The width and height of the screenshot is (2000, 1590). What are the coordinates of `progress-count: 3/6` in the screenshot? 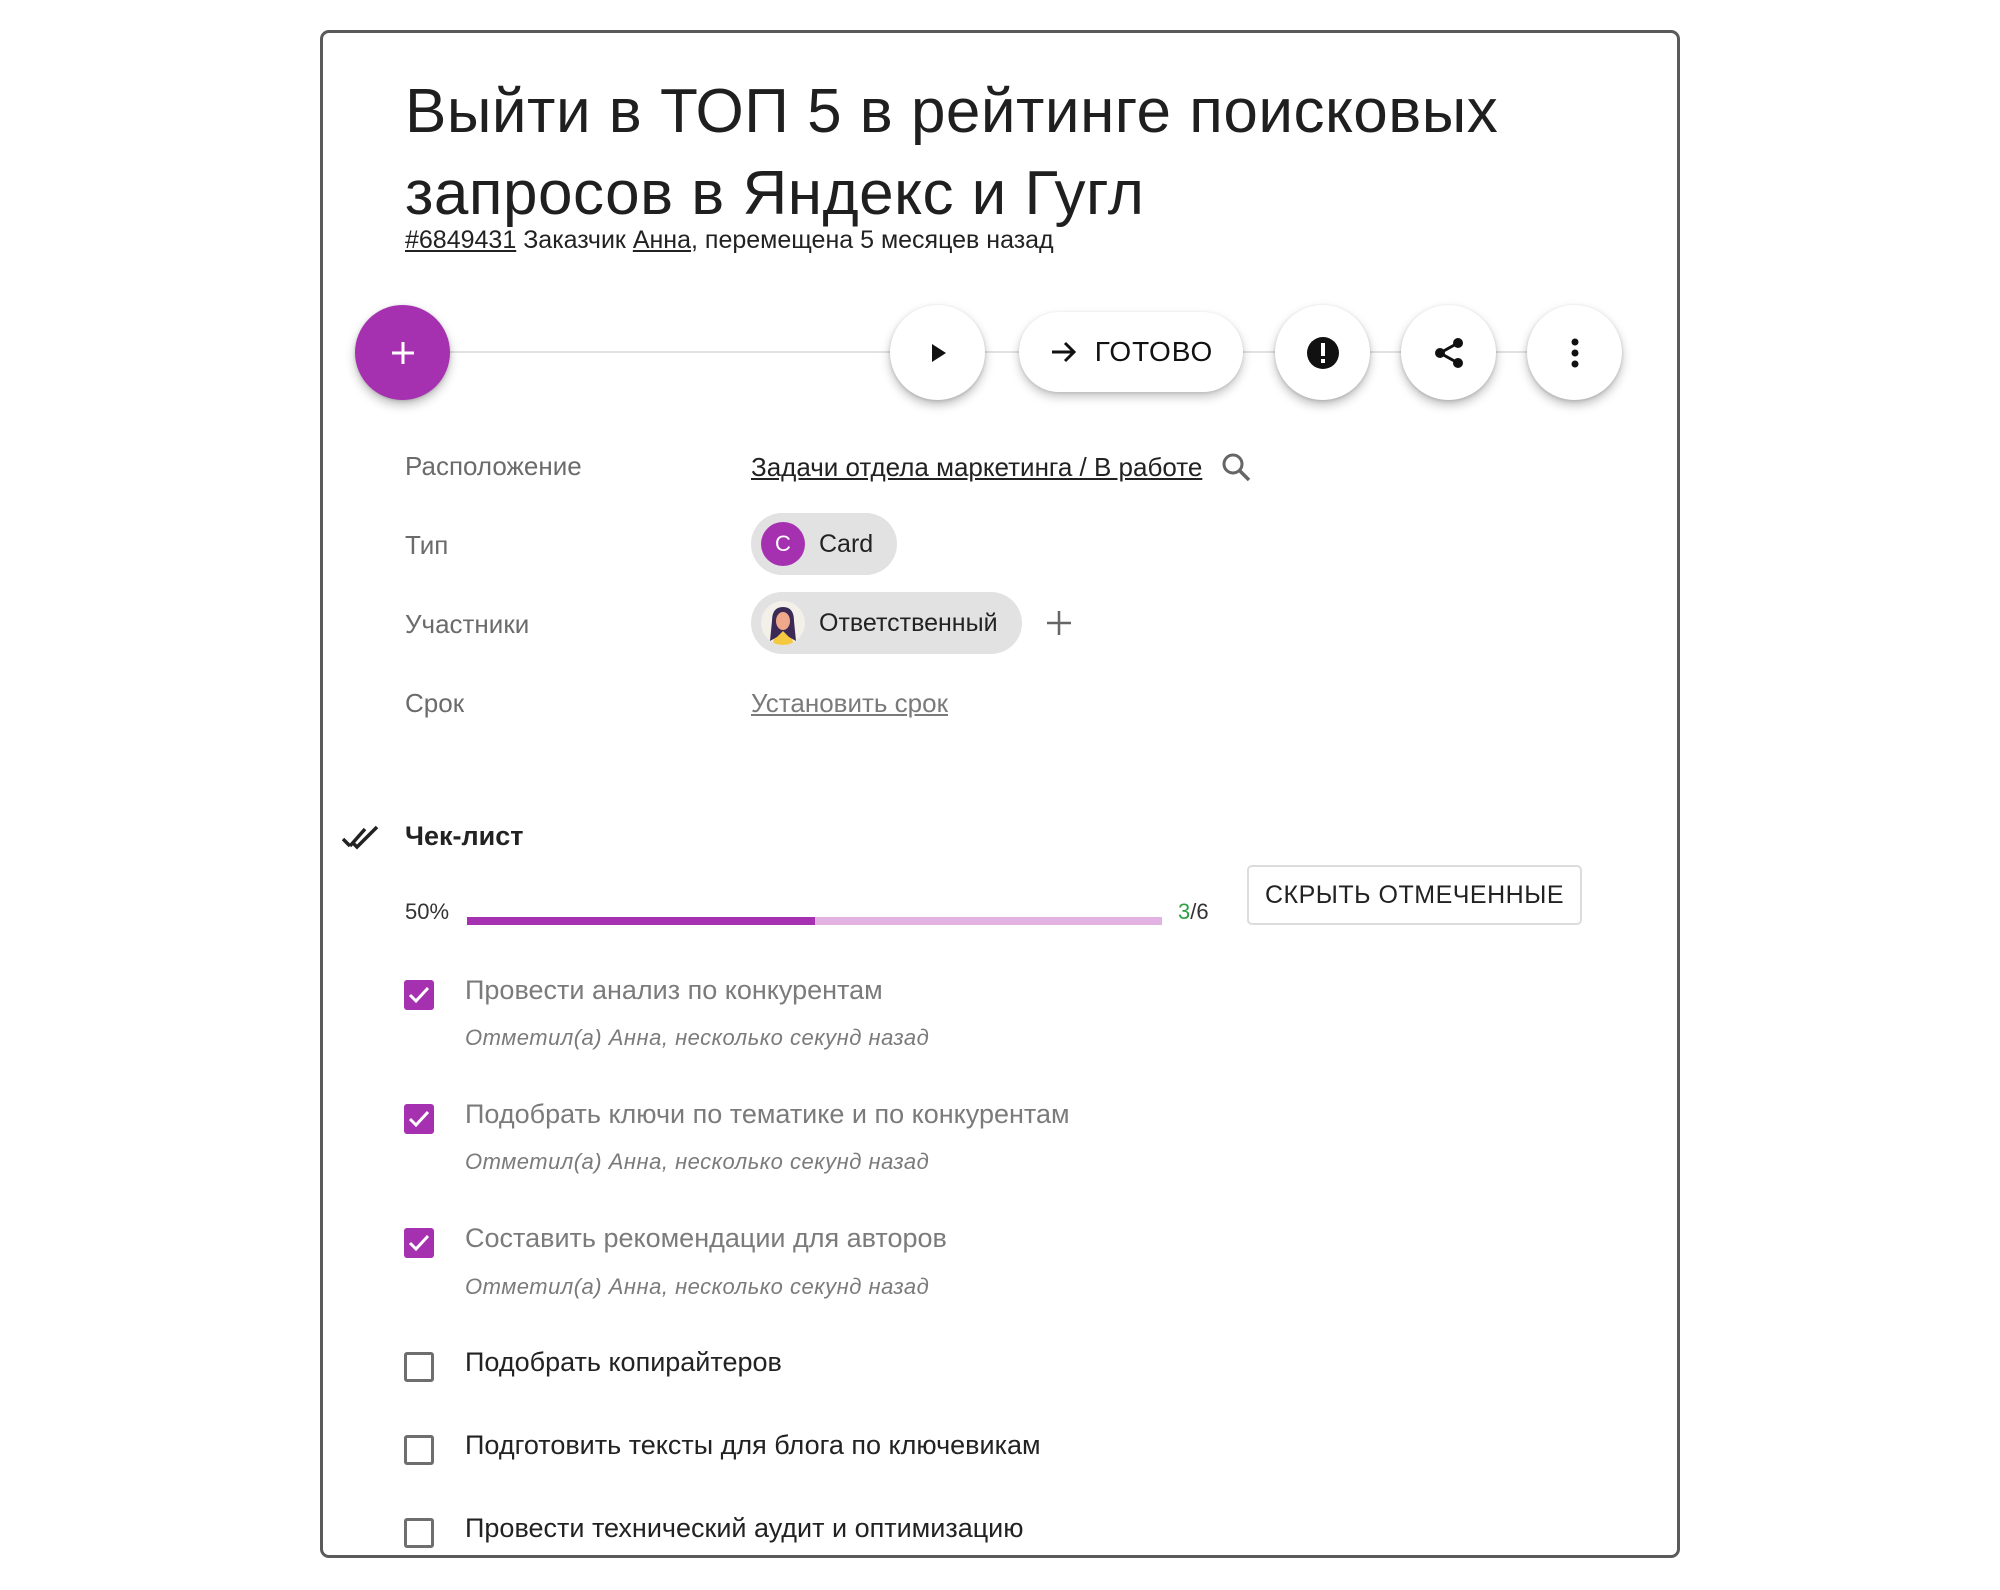 It's located at (1193, 912).